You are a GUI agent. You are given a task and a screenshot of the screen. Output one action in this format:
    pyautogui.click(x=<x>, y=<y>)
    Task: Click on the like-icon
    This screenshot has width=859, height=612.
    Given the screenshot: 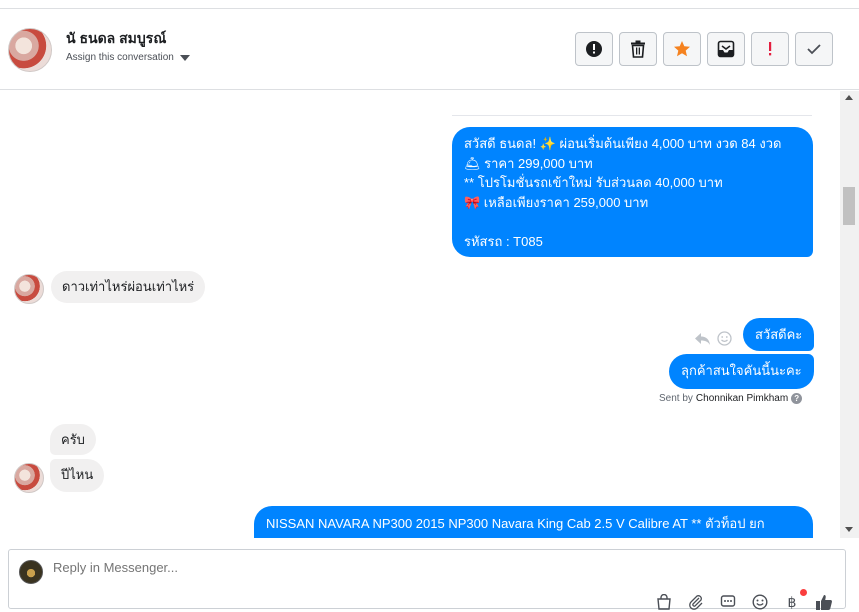 What is the action you would take?
    pyautogui.click(x=824, y=602)
    